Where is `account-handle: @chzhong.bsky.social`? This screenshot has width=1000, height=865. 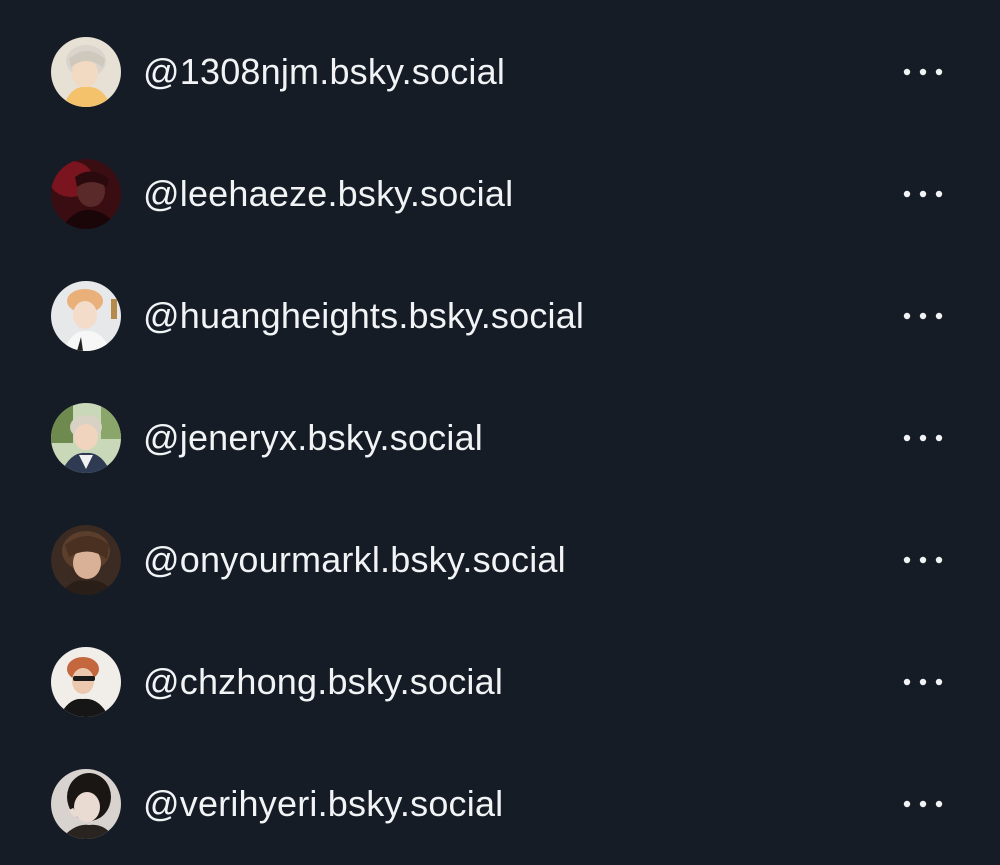 account-handle: @chzhong.bsky.social is located at coordinates (323, 682).